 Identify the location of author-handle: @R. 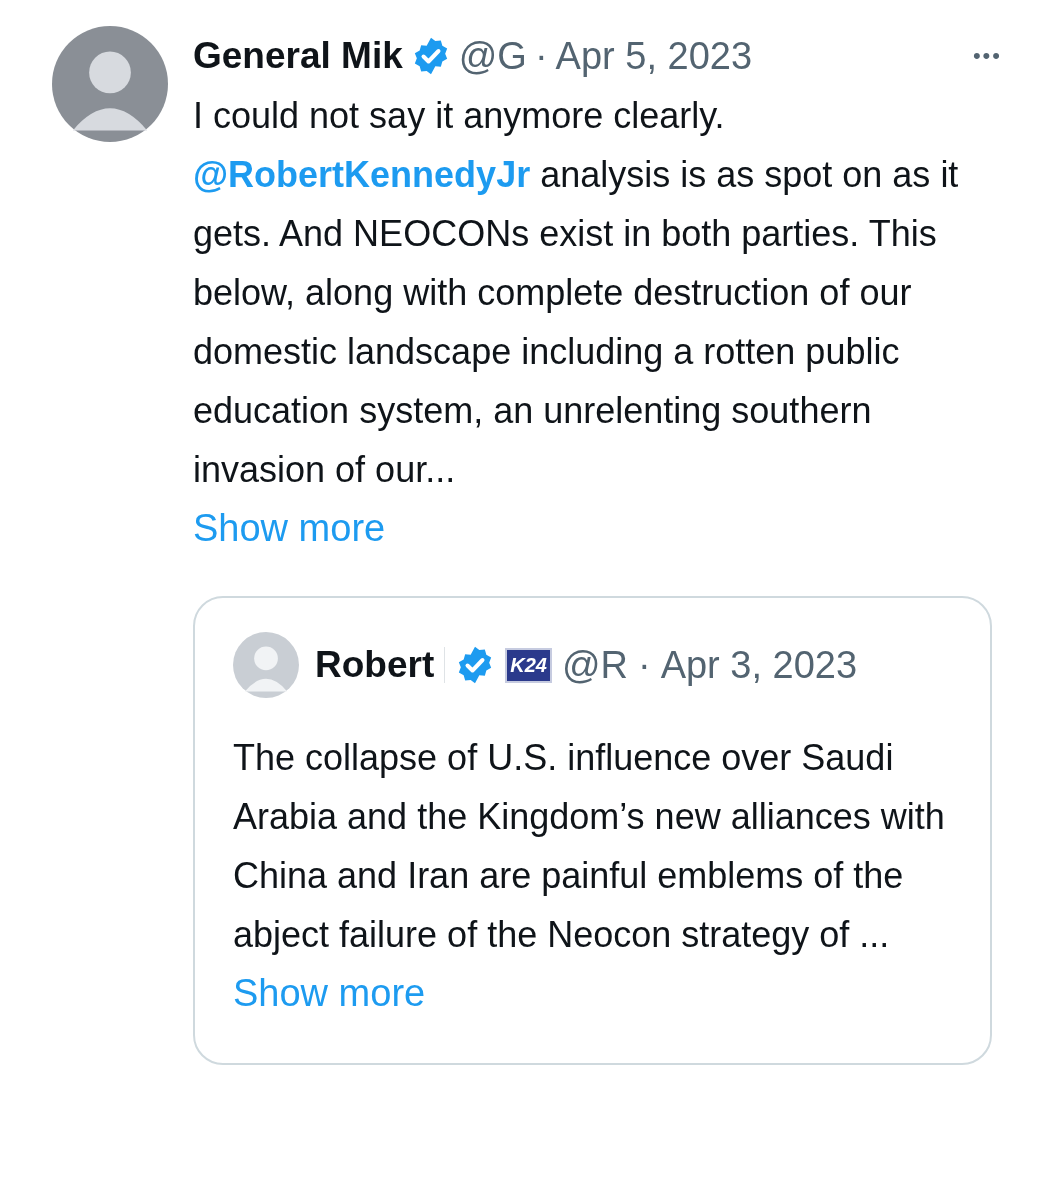
(594, 665).